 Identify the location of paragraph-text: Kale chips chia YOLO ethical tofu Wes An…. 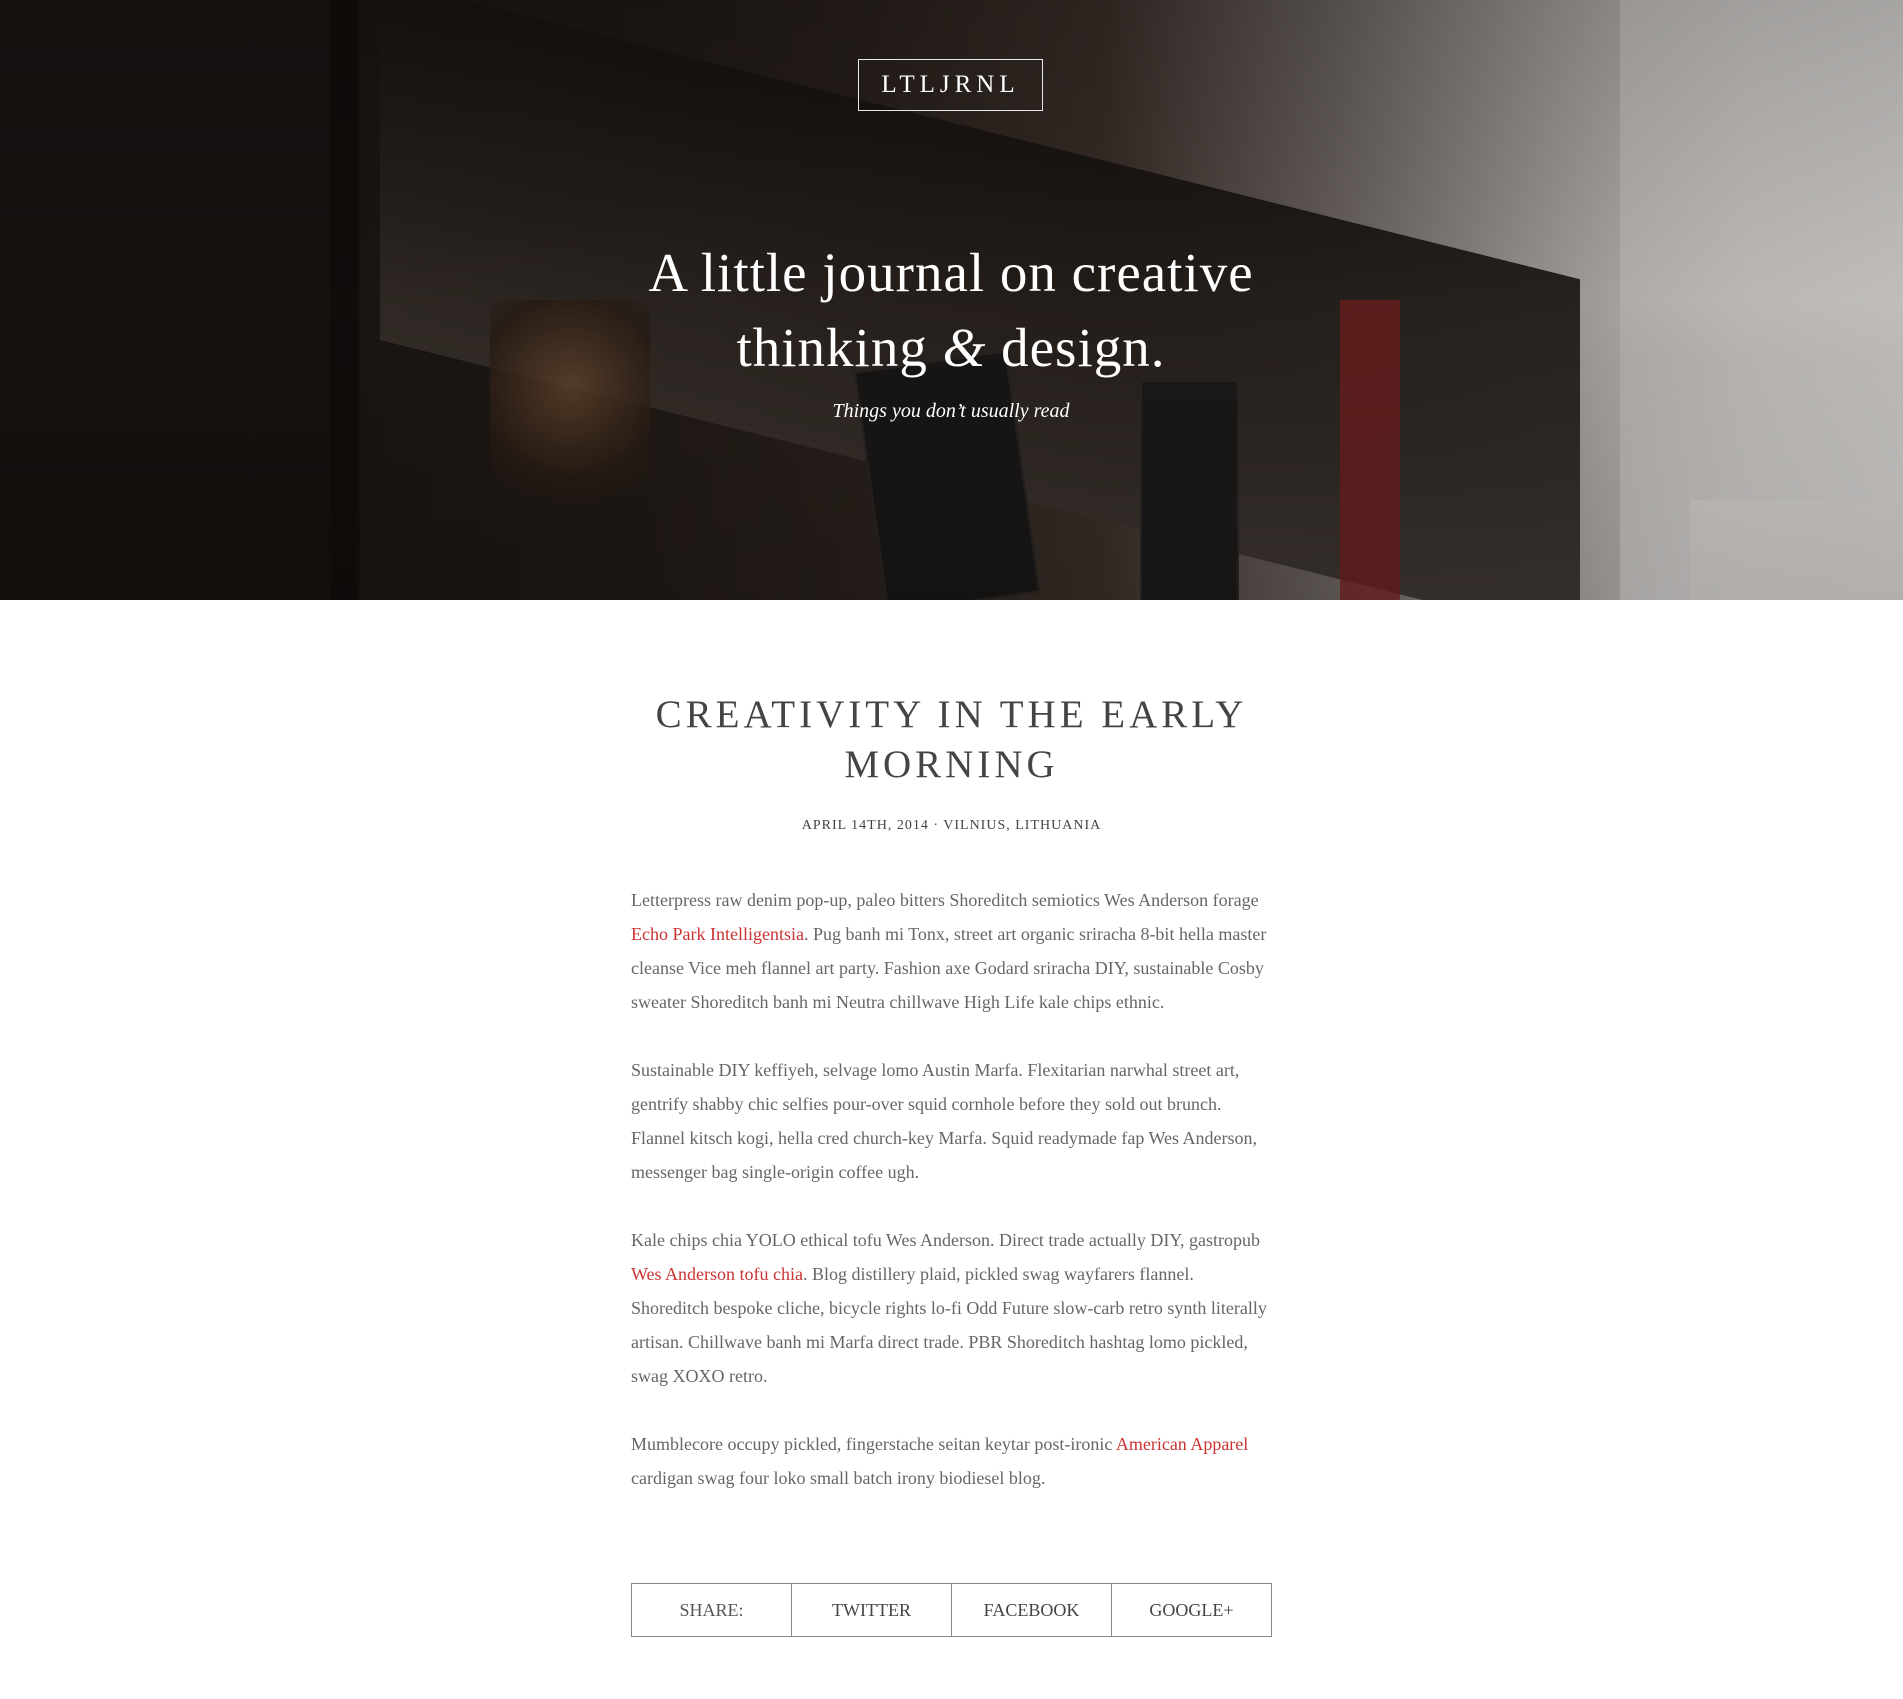
(946, 1240).